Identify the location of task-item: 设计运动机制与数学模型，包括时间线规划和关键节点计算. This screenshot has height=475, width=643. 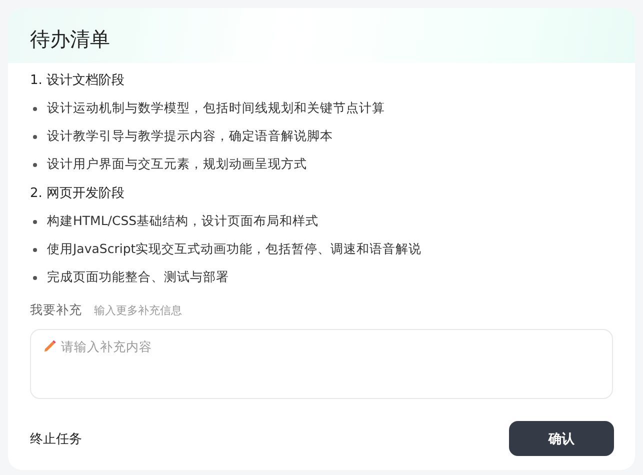
(216, 108).